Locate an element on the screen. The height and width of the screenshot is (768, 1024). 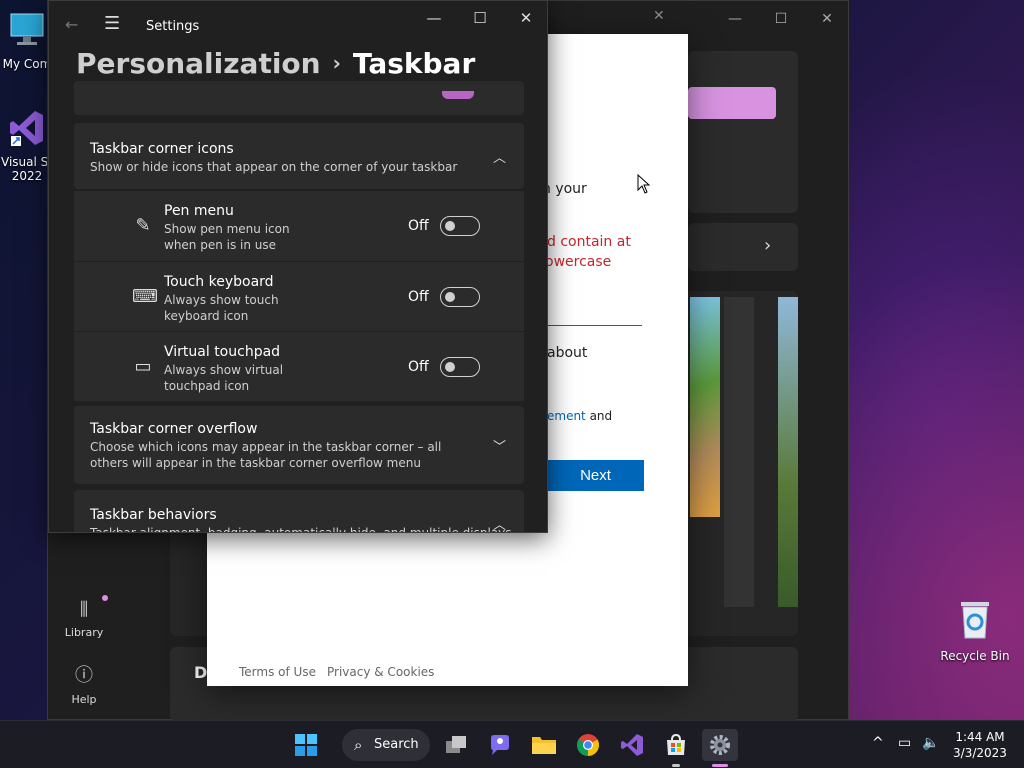
file-explorer-button is located at coordinates (544, 745).